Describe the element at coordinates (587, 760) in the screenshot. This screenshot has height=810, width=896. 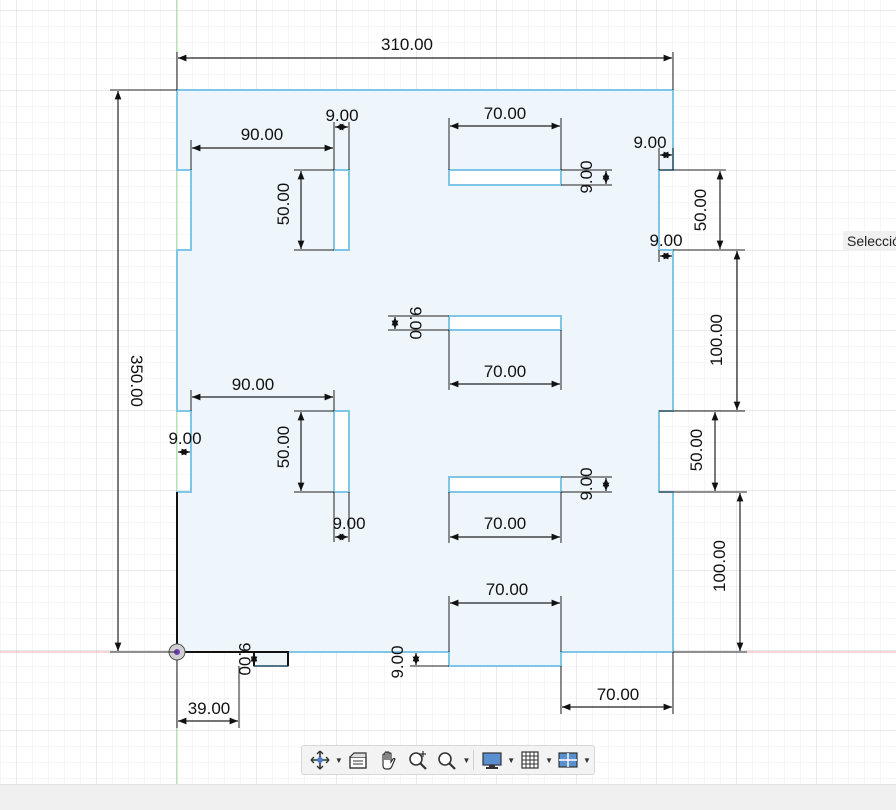
I see `viewports-dropdown-icon: ▼` at that location.